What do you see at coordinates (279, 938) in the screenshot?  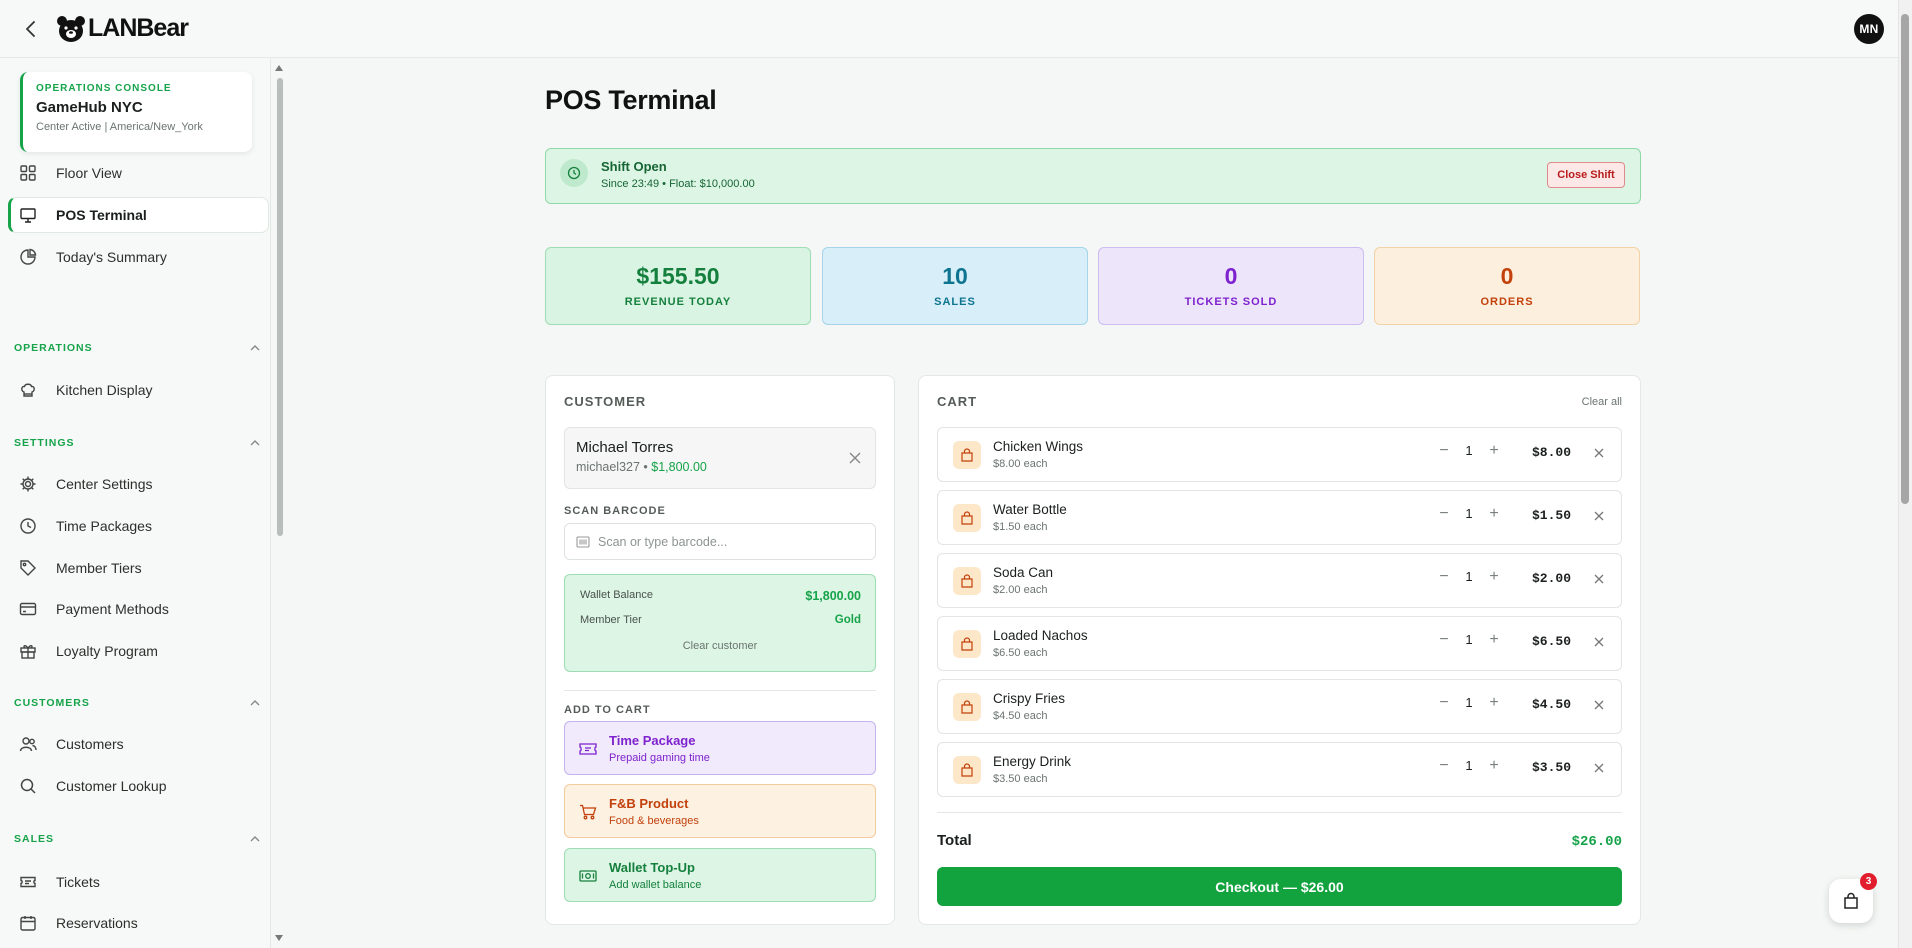 I see `scroll-down-arrow-icon` at bounding box center [279, 938].